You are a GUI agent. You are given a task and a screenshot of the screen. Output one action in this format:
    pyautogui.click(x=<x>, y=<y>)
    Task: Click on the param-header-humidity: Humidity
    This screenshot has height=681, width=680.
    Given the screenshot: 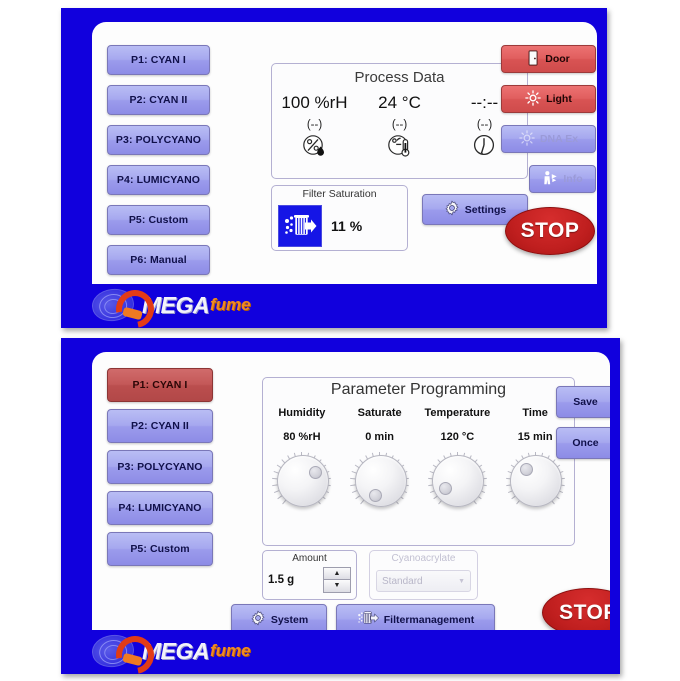 What is the action you would take?
    pyautogui.click(x=302, y=413)
    